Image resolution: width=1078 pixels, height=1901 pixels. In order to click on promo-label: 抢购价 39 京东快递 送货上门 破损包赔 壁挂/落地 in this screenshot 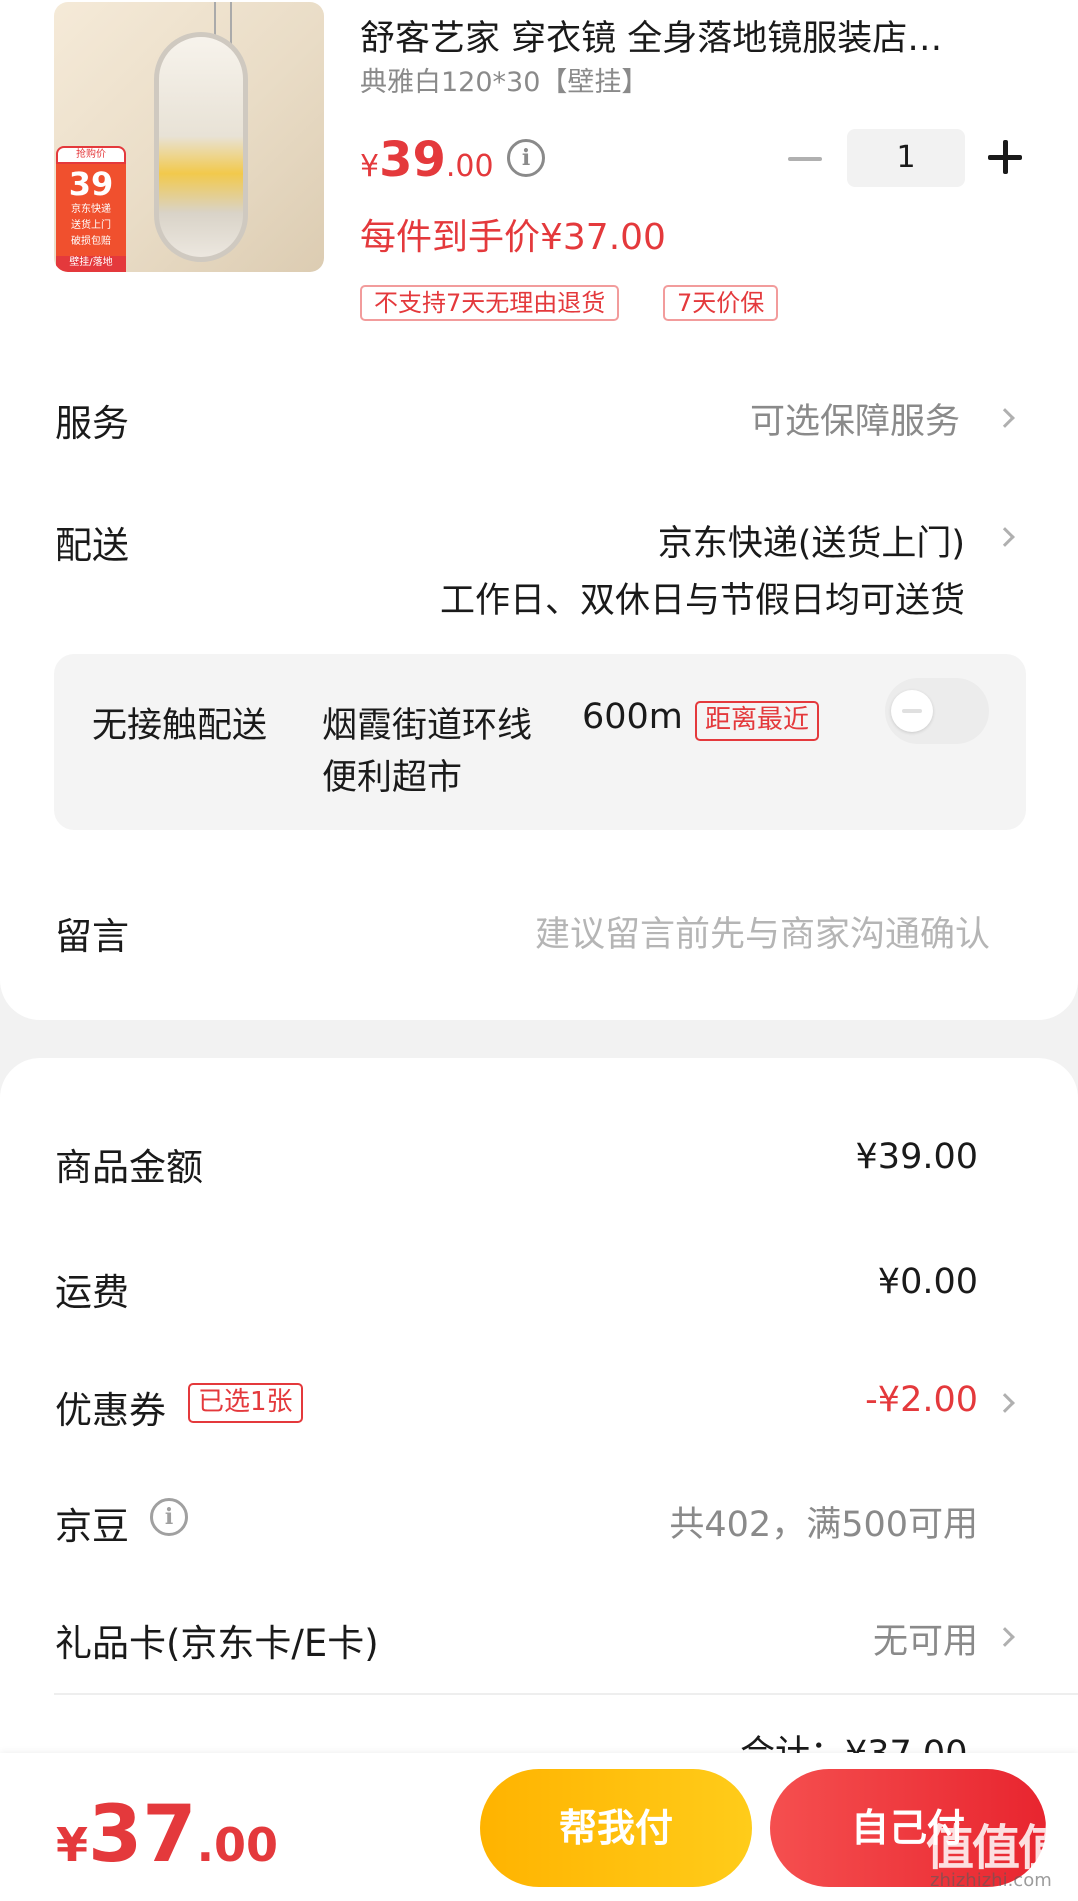, I will do `click(91, 209)`.